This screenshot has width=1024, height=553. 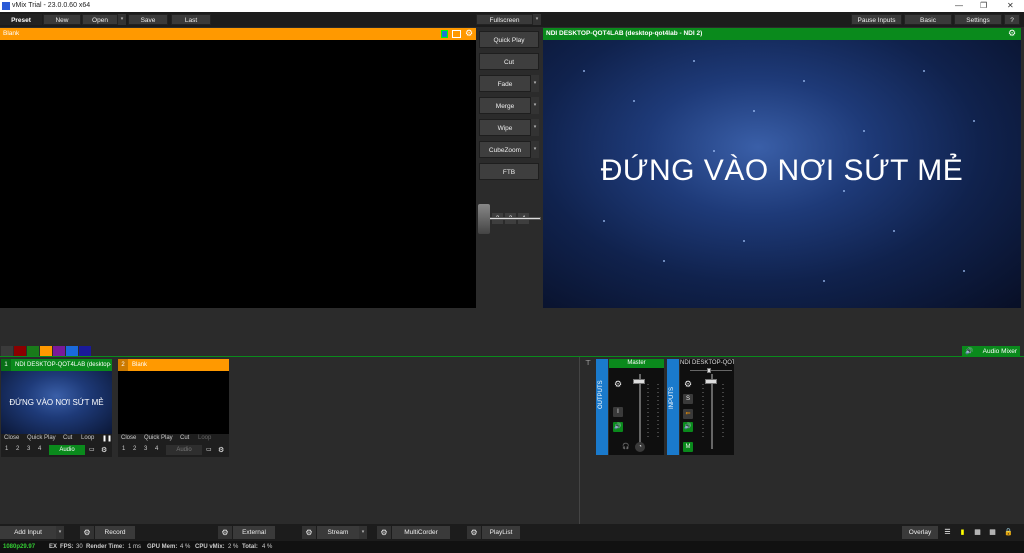 I want to click on external-gear-icon: ⚙, so click(x=225, y=532).